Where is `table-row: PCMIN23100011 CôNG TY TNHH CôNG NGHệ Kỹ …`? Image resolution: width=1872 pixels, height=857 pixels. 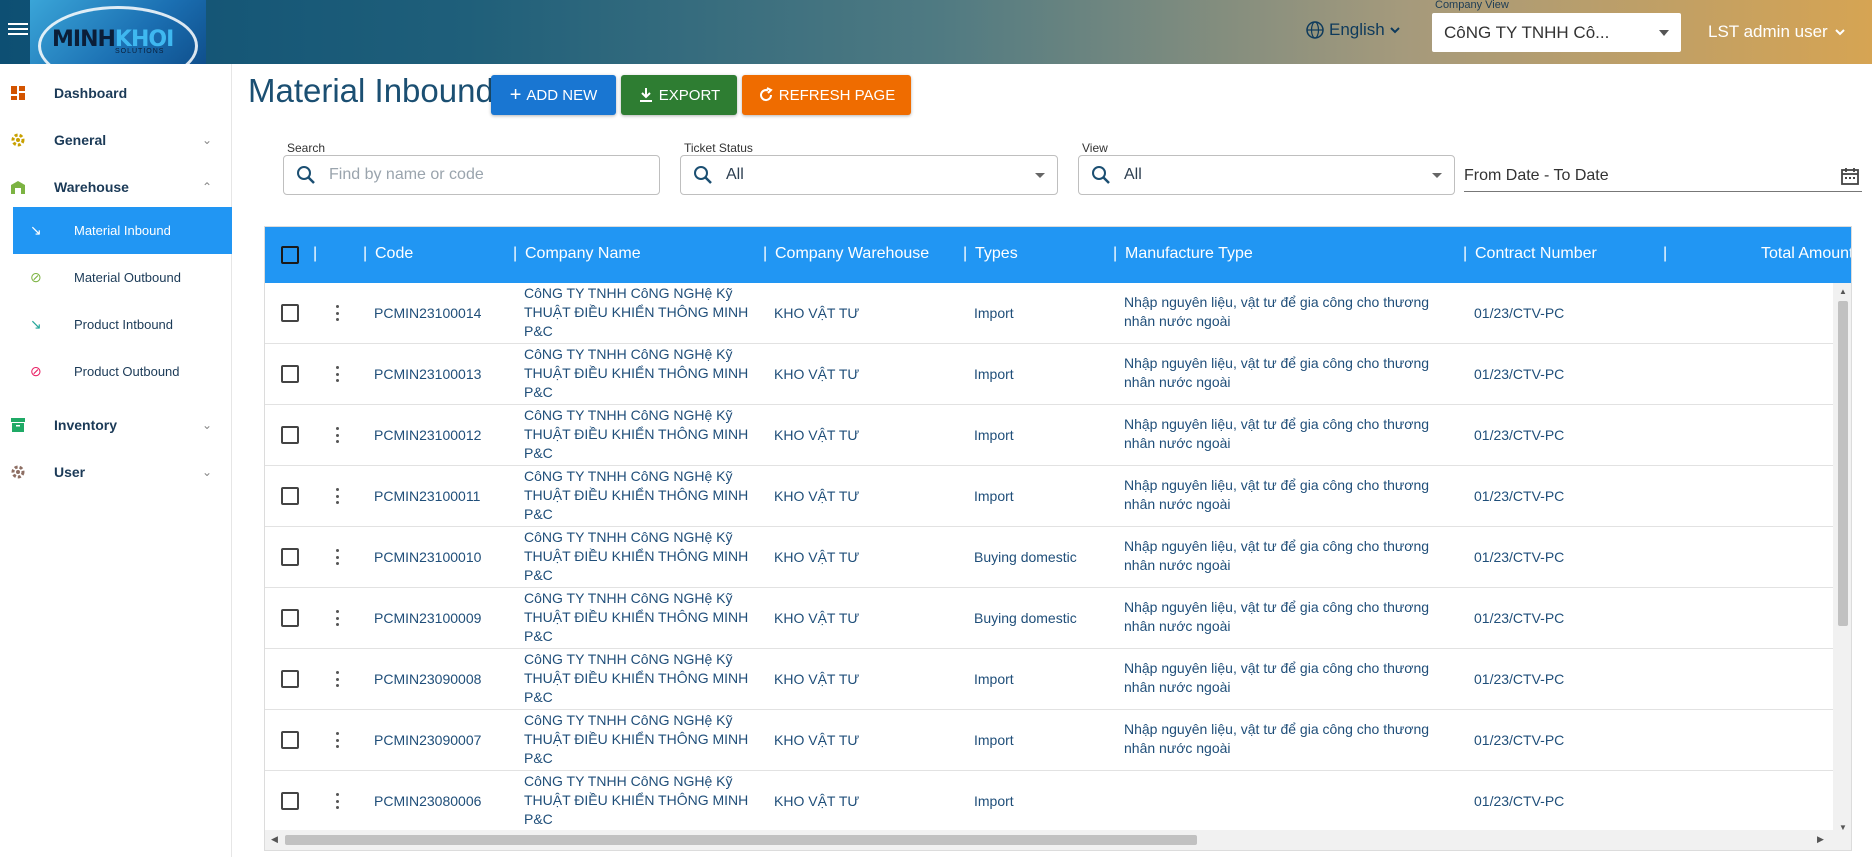
table-row: PCMIN23100011 CôNG TY TNHH CôNG NGHệ Kỹ … is located at coordinates (1049, 496).